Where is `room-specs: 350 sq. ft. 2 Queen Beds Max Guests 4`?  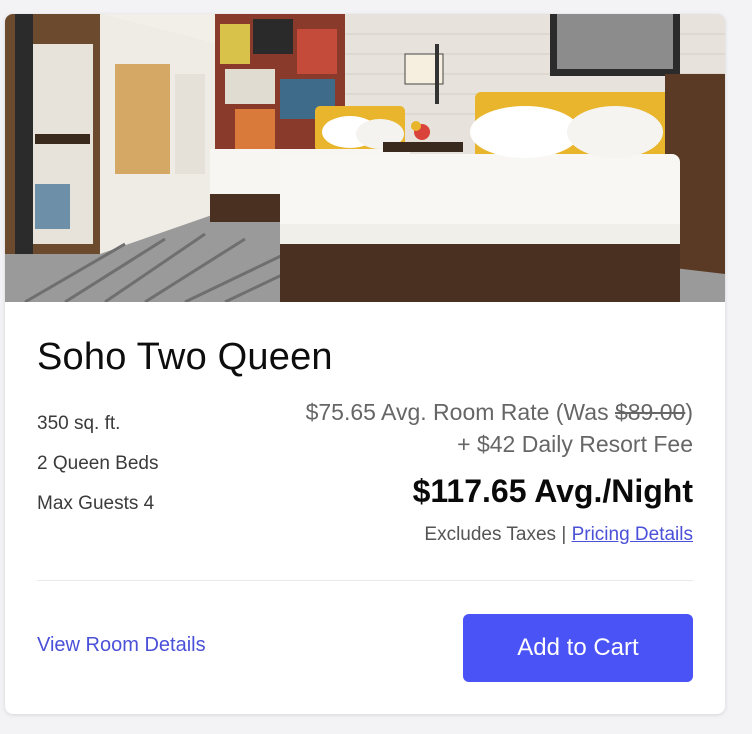 room-specs: 350 sq. ft. 2 Queen Beds Max Guests 4 is located at coordinates (97, 464).